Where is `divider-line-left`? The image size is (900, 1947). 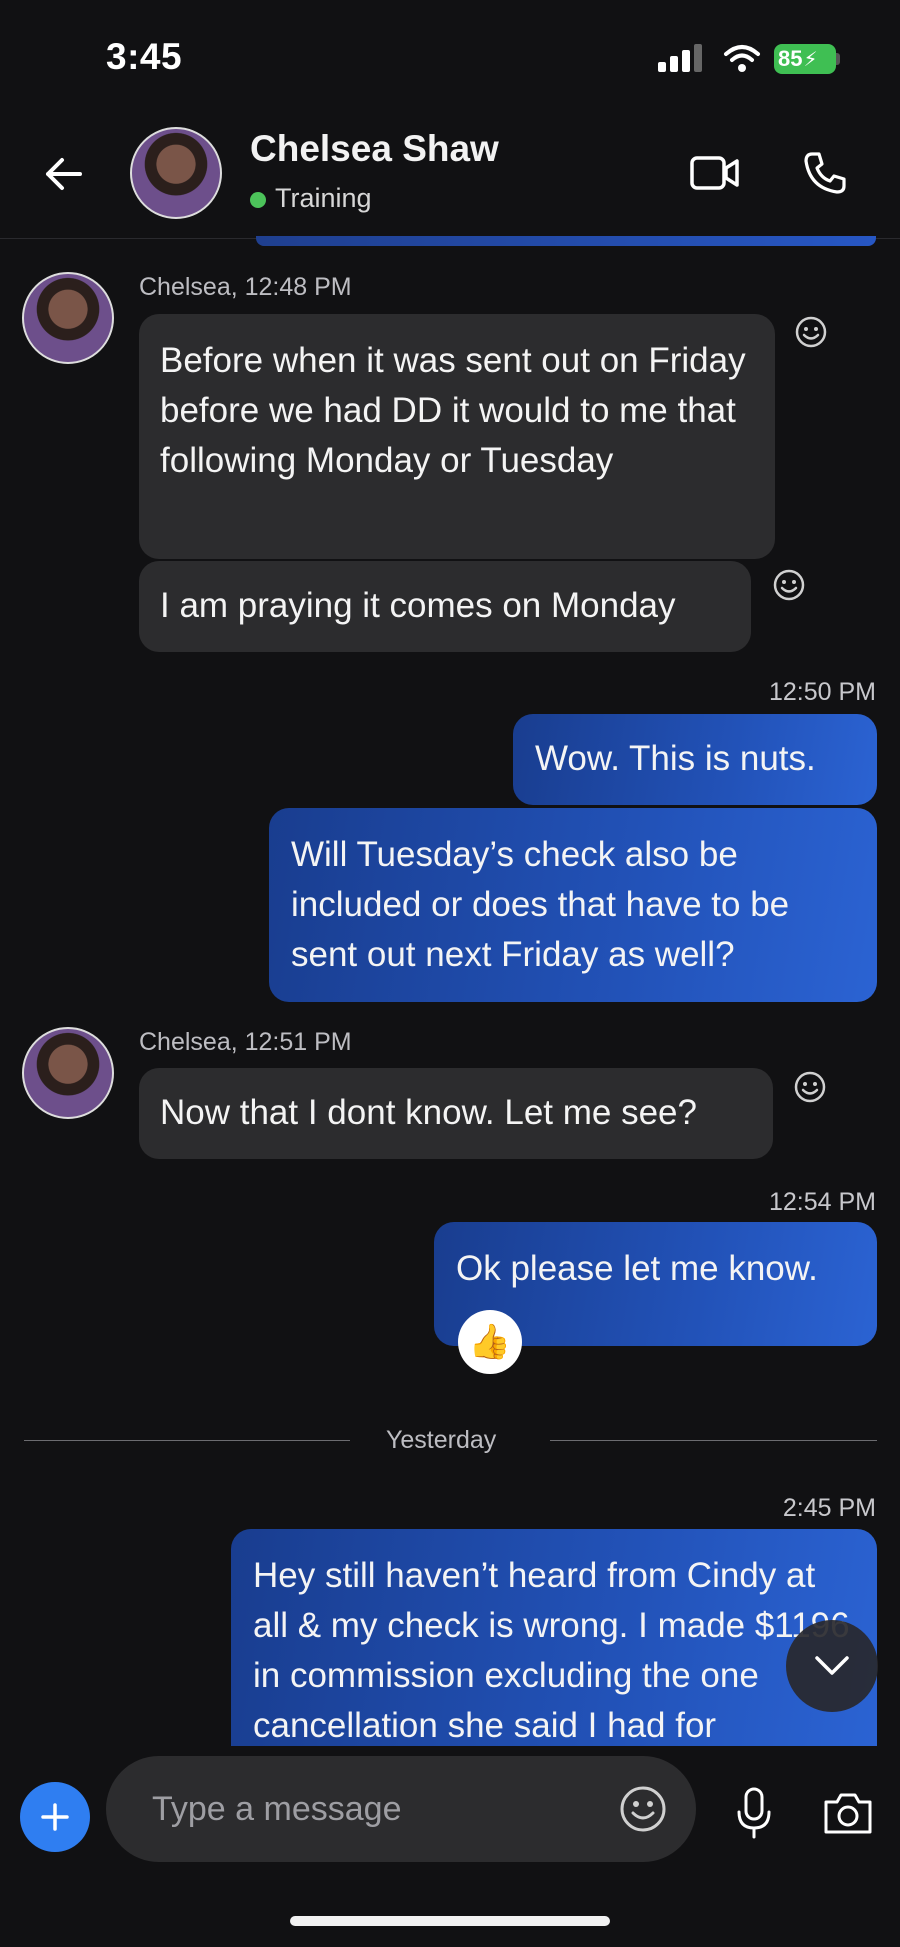 divider-line-left is located at coordinates (187, 1440).